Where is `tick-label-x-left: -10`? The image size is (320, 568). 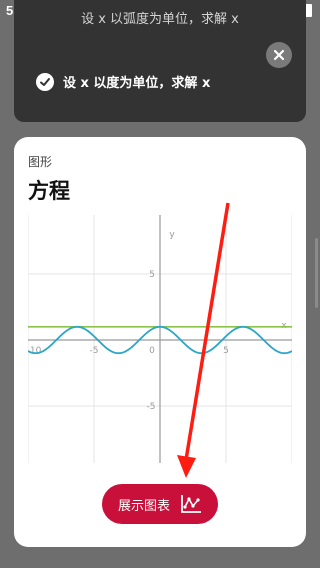 tick-label-x-left: -10 is located at coordinates (35, 351).